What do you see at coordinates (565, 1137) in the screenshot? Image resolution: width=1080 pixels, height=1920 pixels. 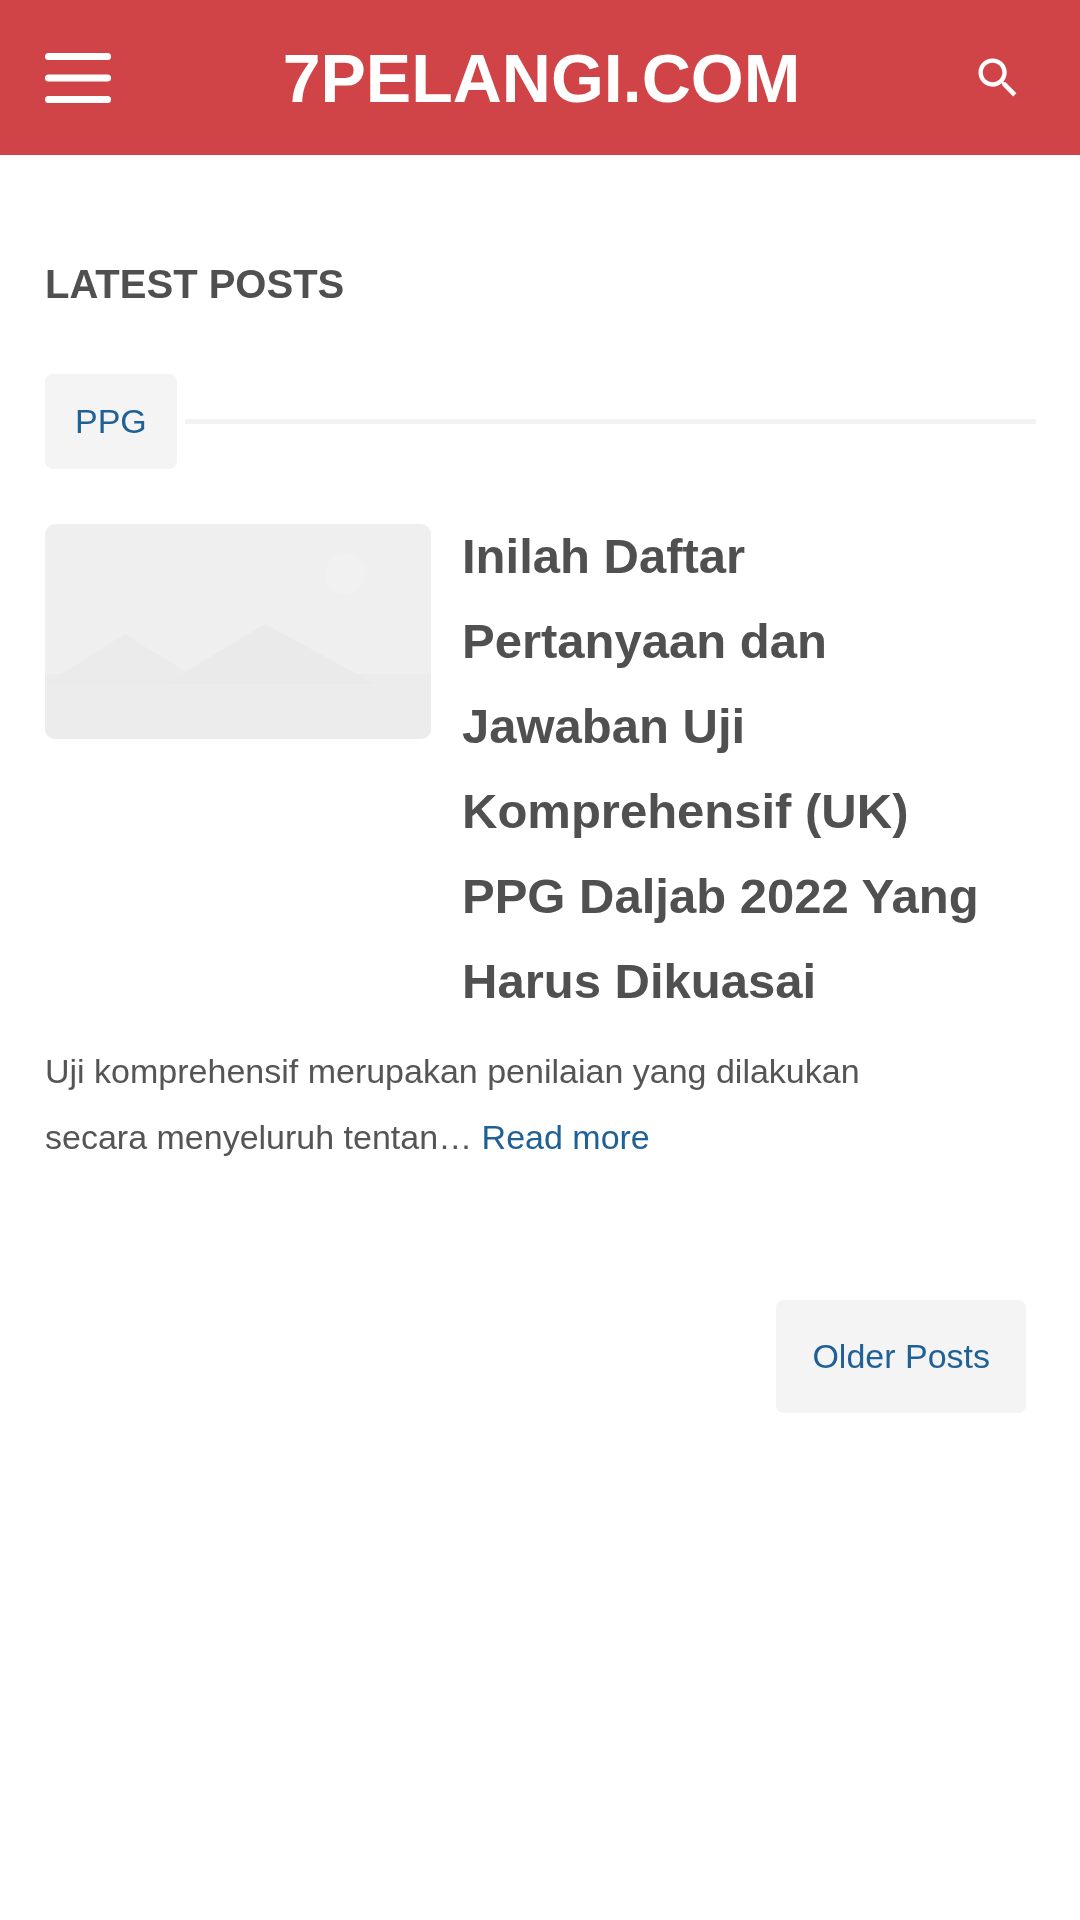 I see `read-more-link: Read more` at bounding box center [565, 1137].